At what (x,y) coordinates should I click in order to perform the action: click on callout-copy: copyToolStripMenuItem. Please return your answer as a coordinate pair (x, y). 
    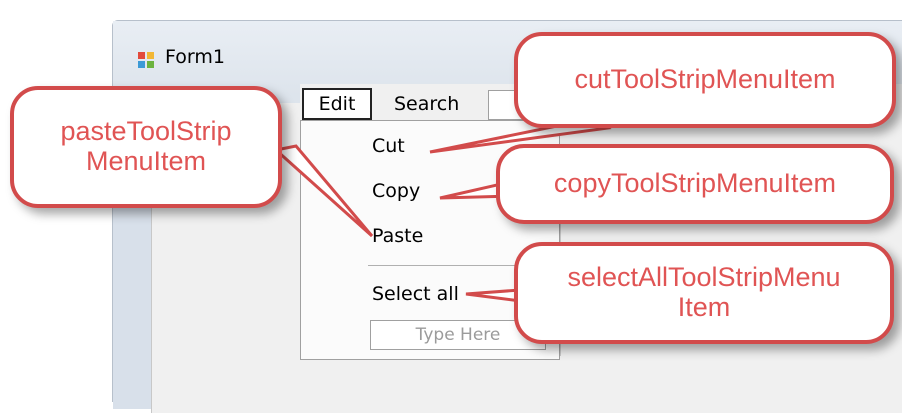
    Looking at the image, I should click on (695, 184).